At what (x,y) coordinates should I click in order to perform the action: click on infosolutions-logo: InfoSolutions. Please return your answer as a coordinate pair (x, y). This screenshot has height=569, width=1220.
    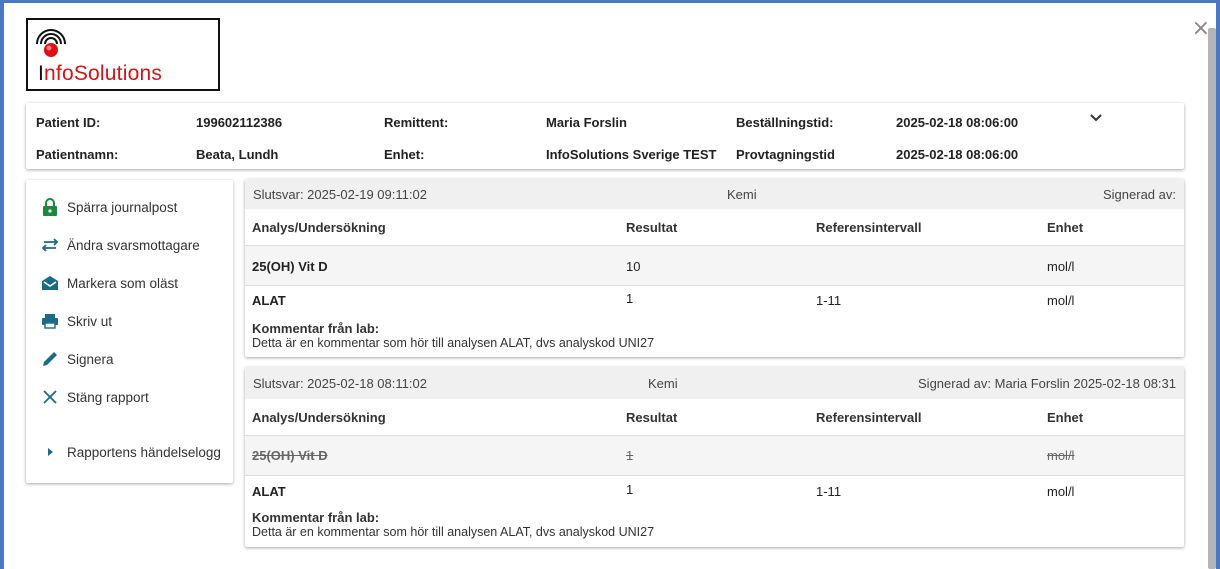
    Looking at the image, I should click on (123, 54).